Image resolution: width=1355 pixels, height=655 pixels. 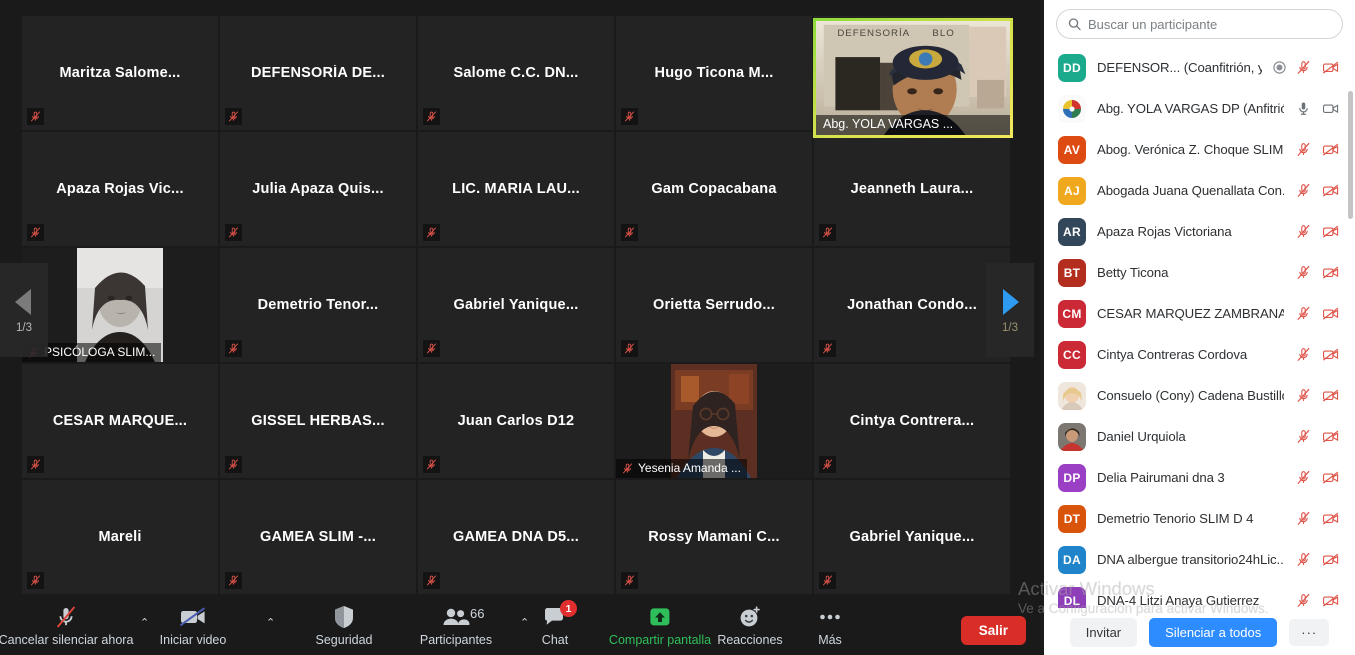 I want to click on toolbar-mute-button: Cancelar silenciar ahora, so click(x=67, y=625).